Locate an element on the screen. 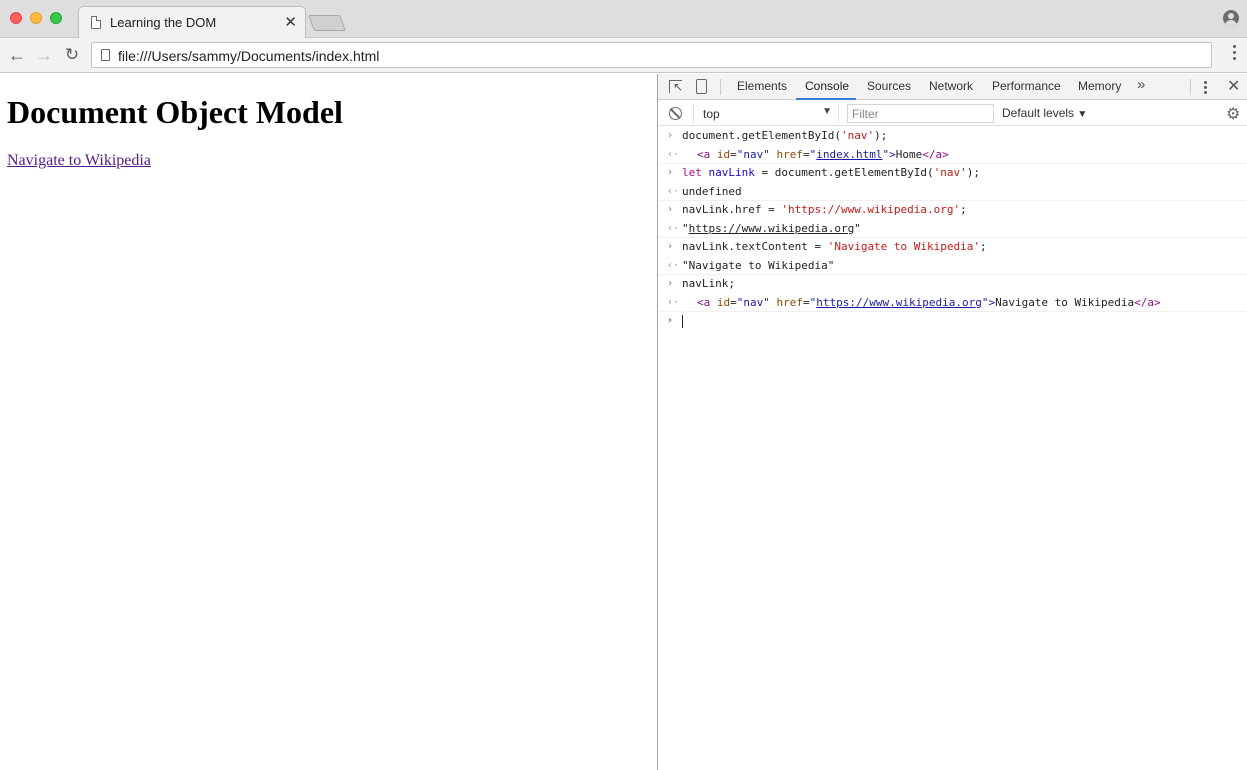  back-button: ← is located at coordinates (17, 55).